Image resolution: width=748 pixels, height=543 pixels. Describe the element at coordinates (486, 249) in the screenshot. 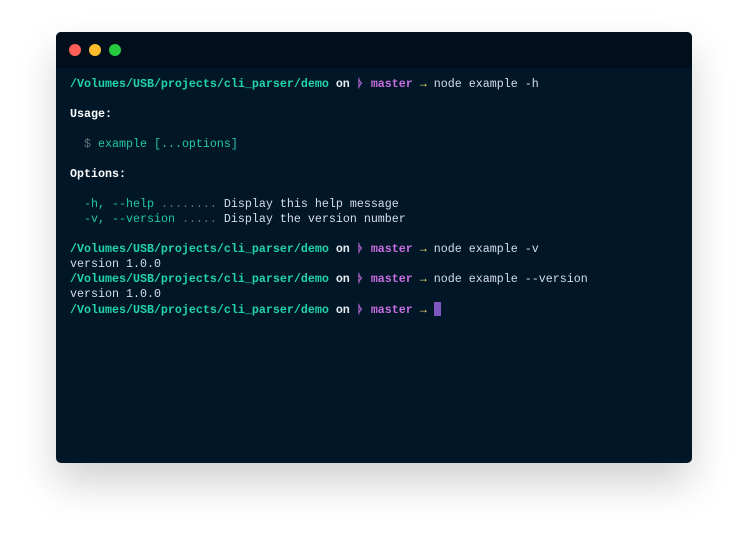

I see `command: node example -v` at that location.